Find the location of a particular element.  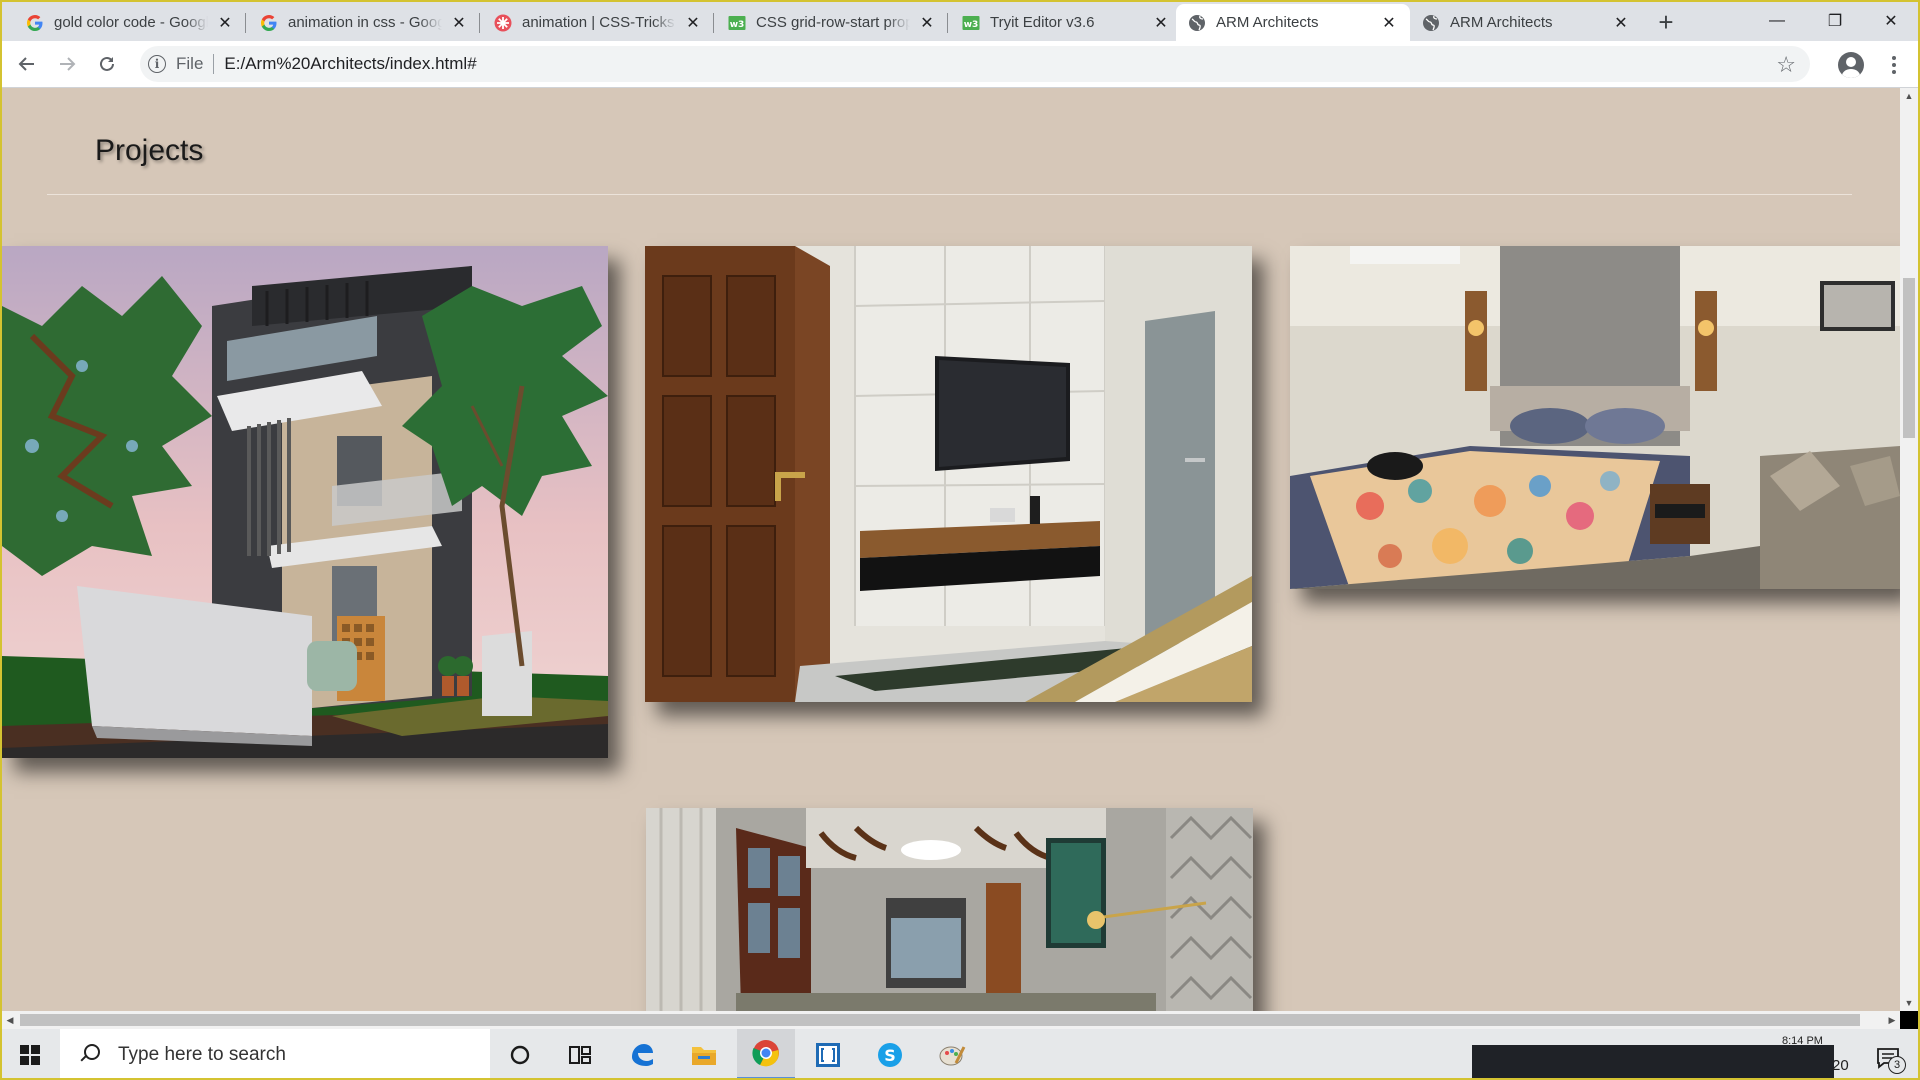

project-card-tv-room is located at coordinates (948, 474).